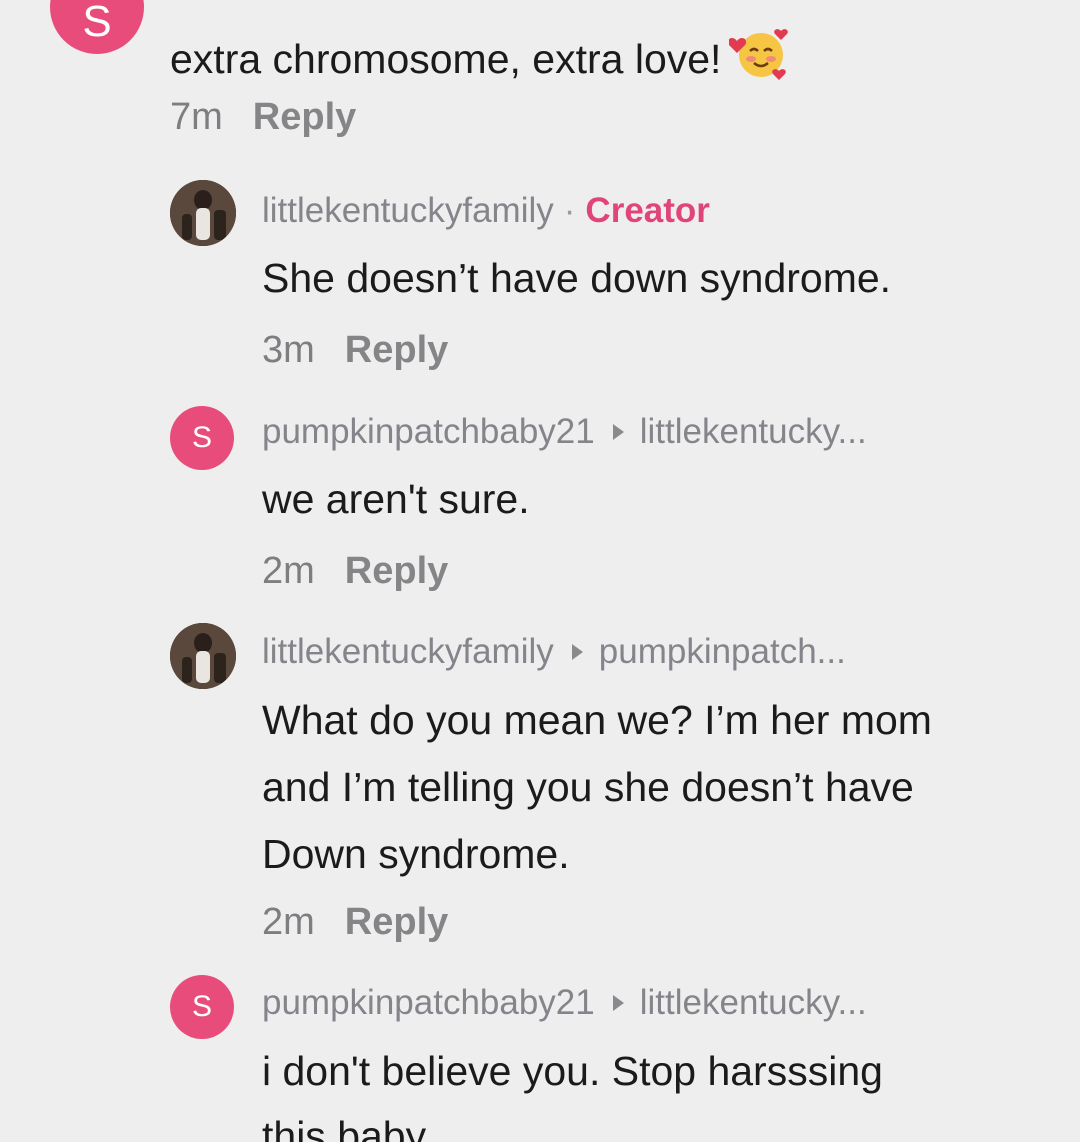 The image size is (1080, 1142). I want to click on comment-meta: 3m Reply, so click(355, 350).